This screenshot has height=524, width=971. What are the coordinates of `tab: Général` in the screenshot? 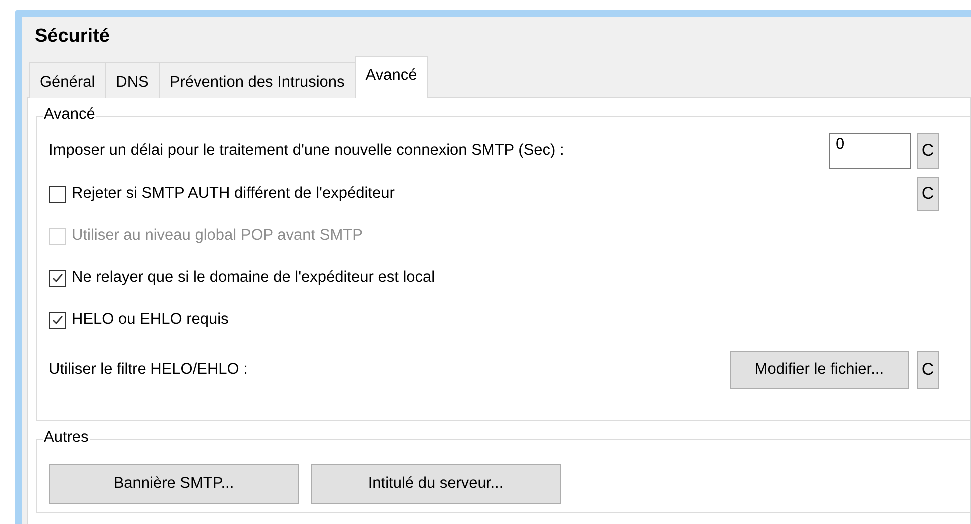 It's located at (67, 80).